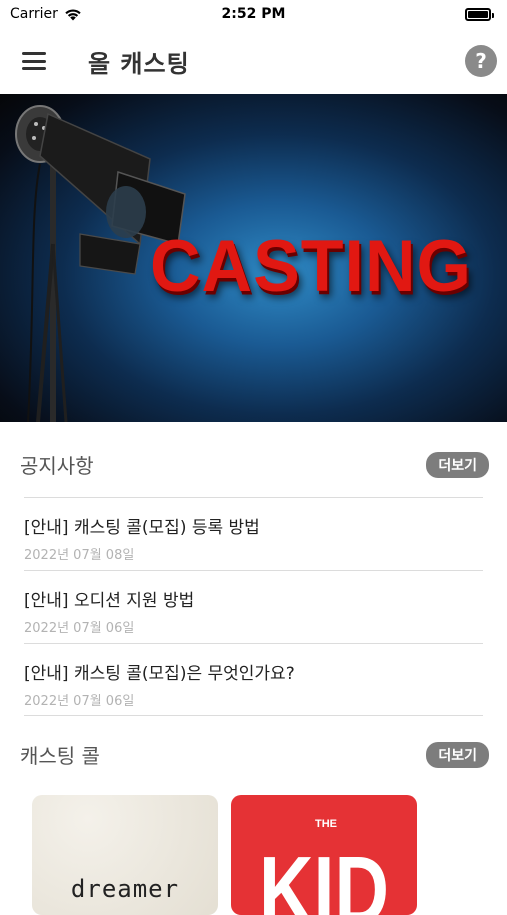 The height and width of the screenshot is (915, 507). What do you see at coordinates (57, 466) in the screenshot?
I see `notices-title: 공지사항` at bounding box center [57, 466].